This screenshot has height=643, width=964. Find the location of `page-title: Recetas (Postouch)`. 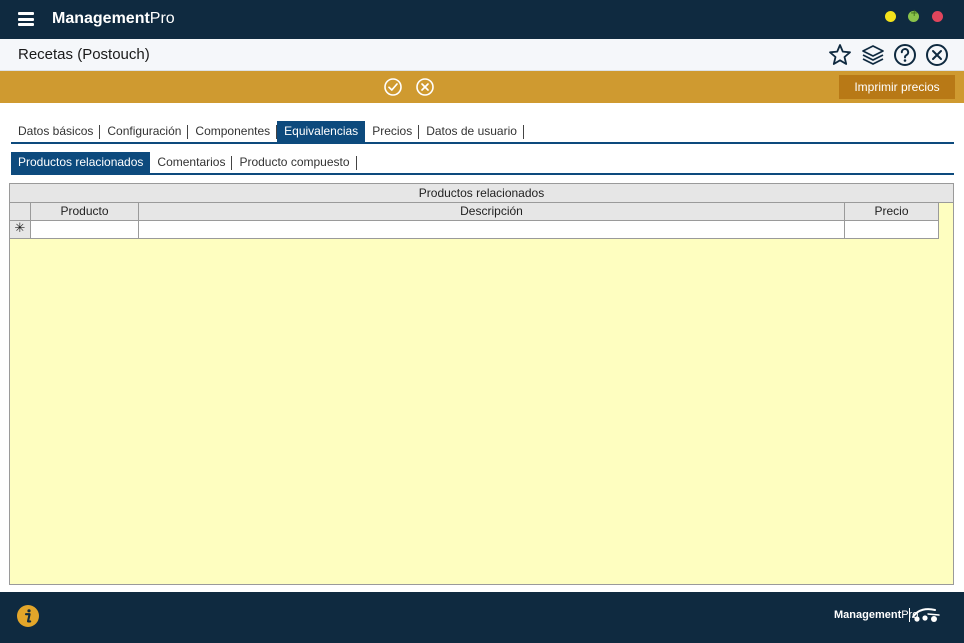

page-title: Recetas (Postouch) is located at coordinates (84, 54).